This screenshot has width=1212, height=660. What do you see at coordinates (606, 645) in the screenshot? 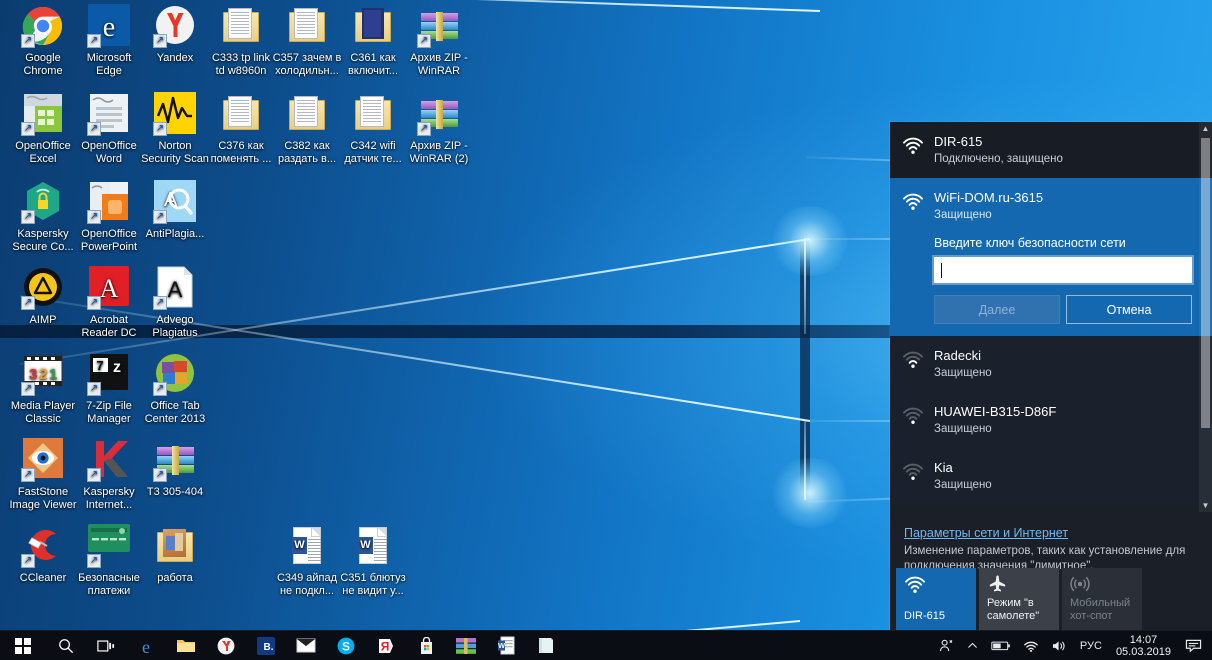
I see `taskbar: e B. S Я W РУС 14:07 05.03.2019` at bounding box center [606, 645].